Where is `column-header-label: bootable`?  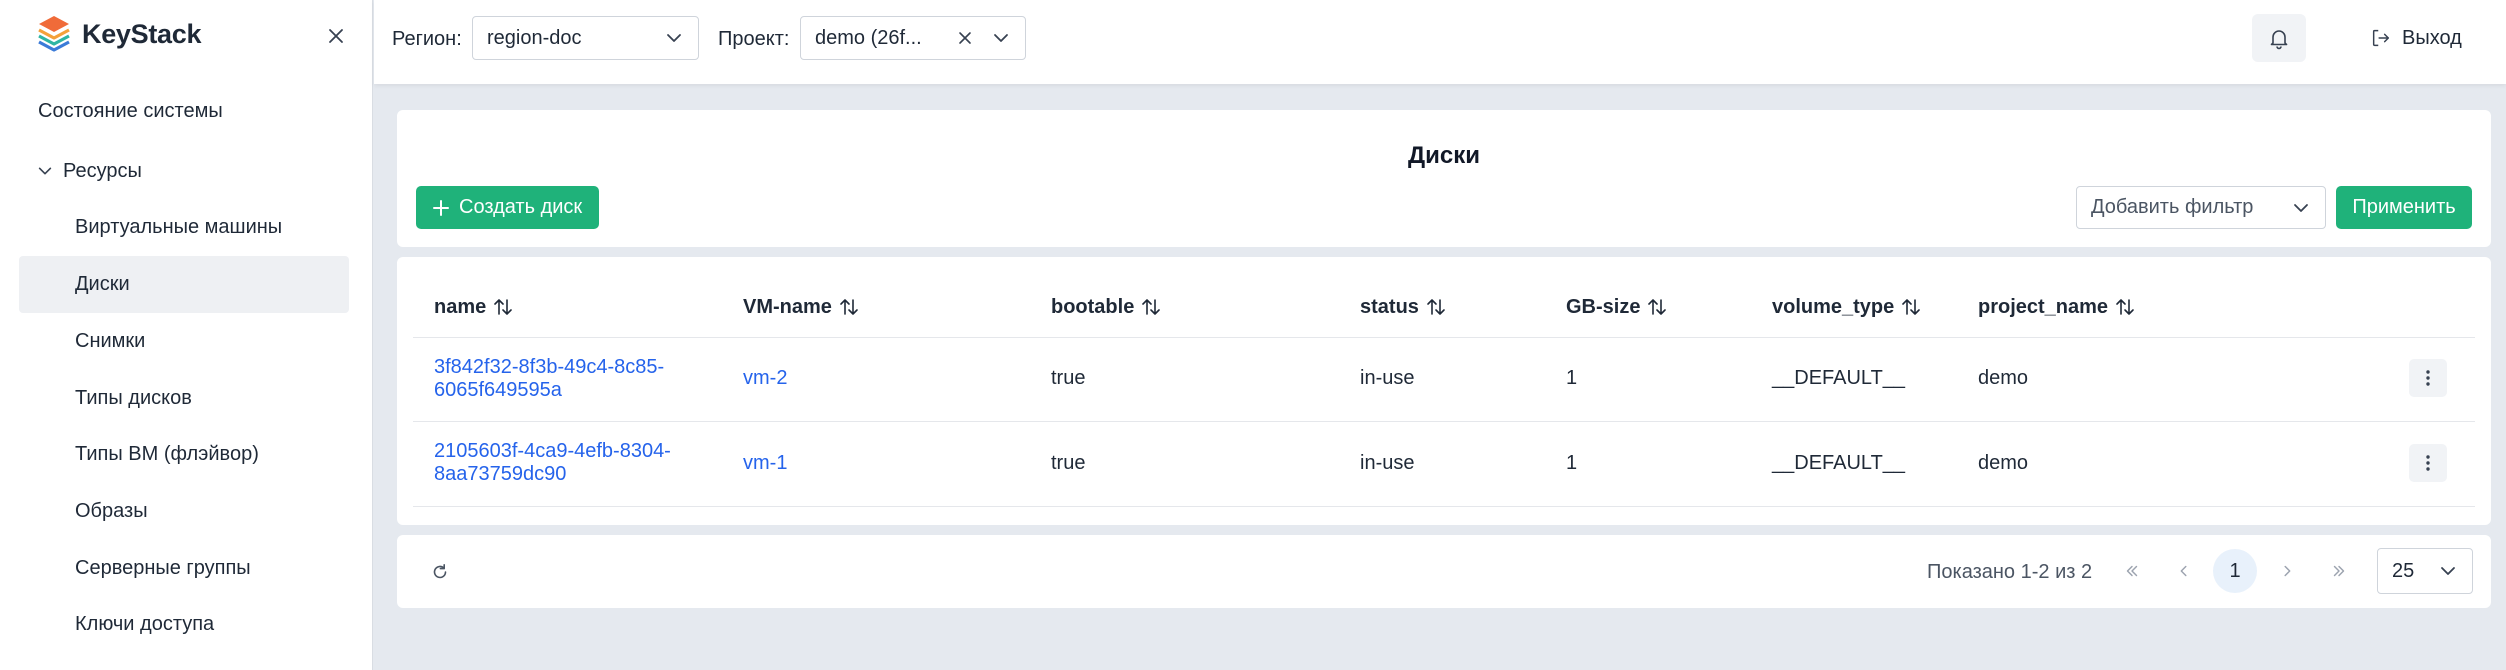 column-header-label: bootable is located at coordinates (1093, 307).